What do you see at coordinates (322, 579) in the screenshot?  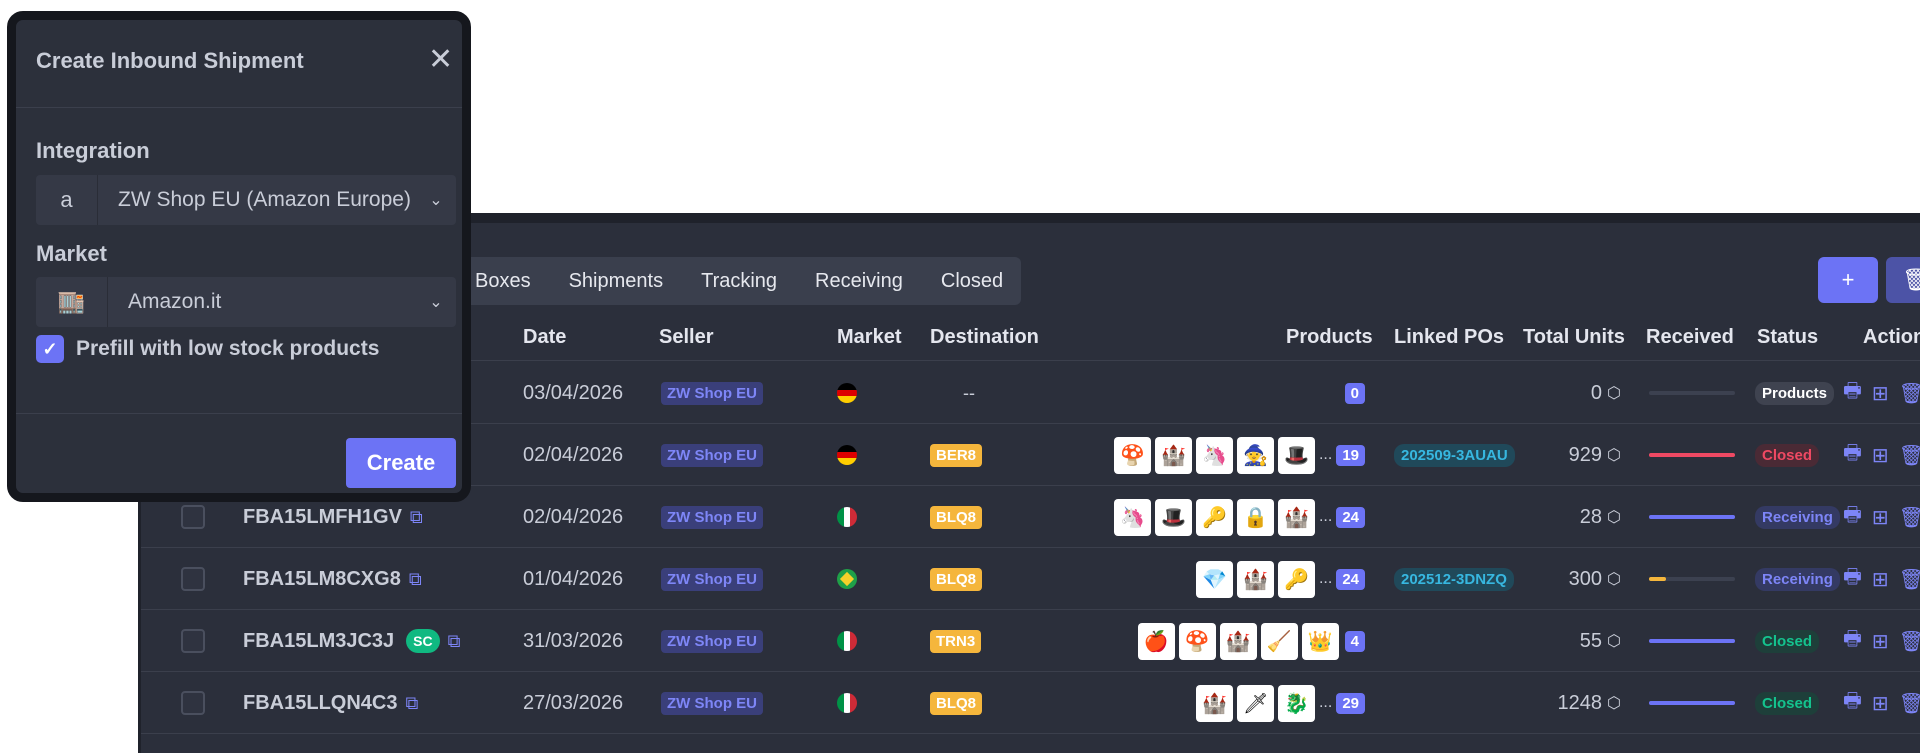 I see `shipment-id: FBA15LM8CXG8` at bounding box center [322, 579].